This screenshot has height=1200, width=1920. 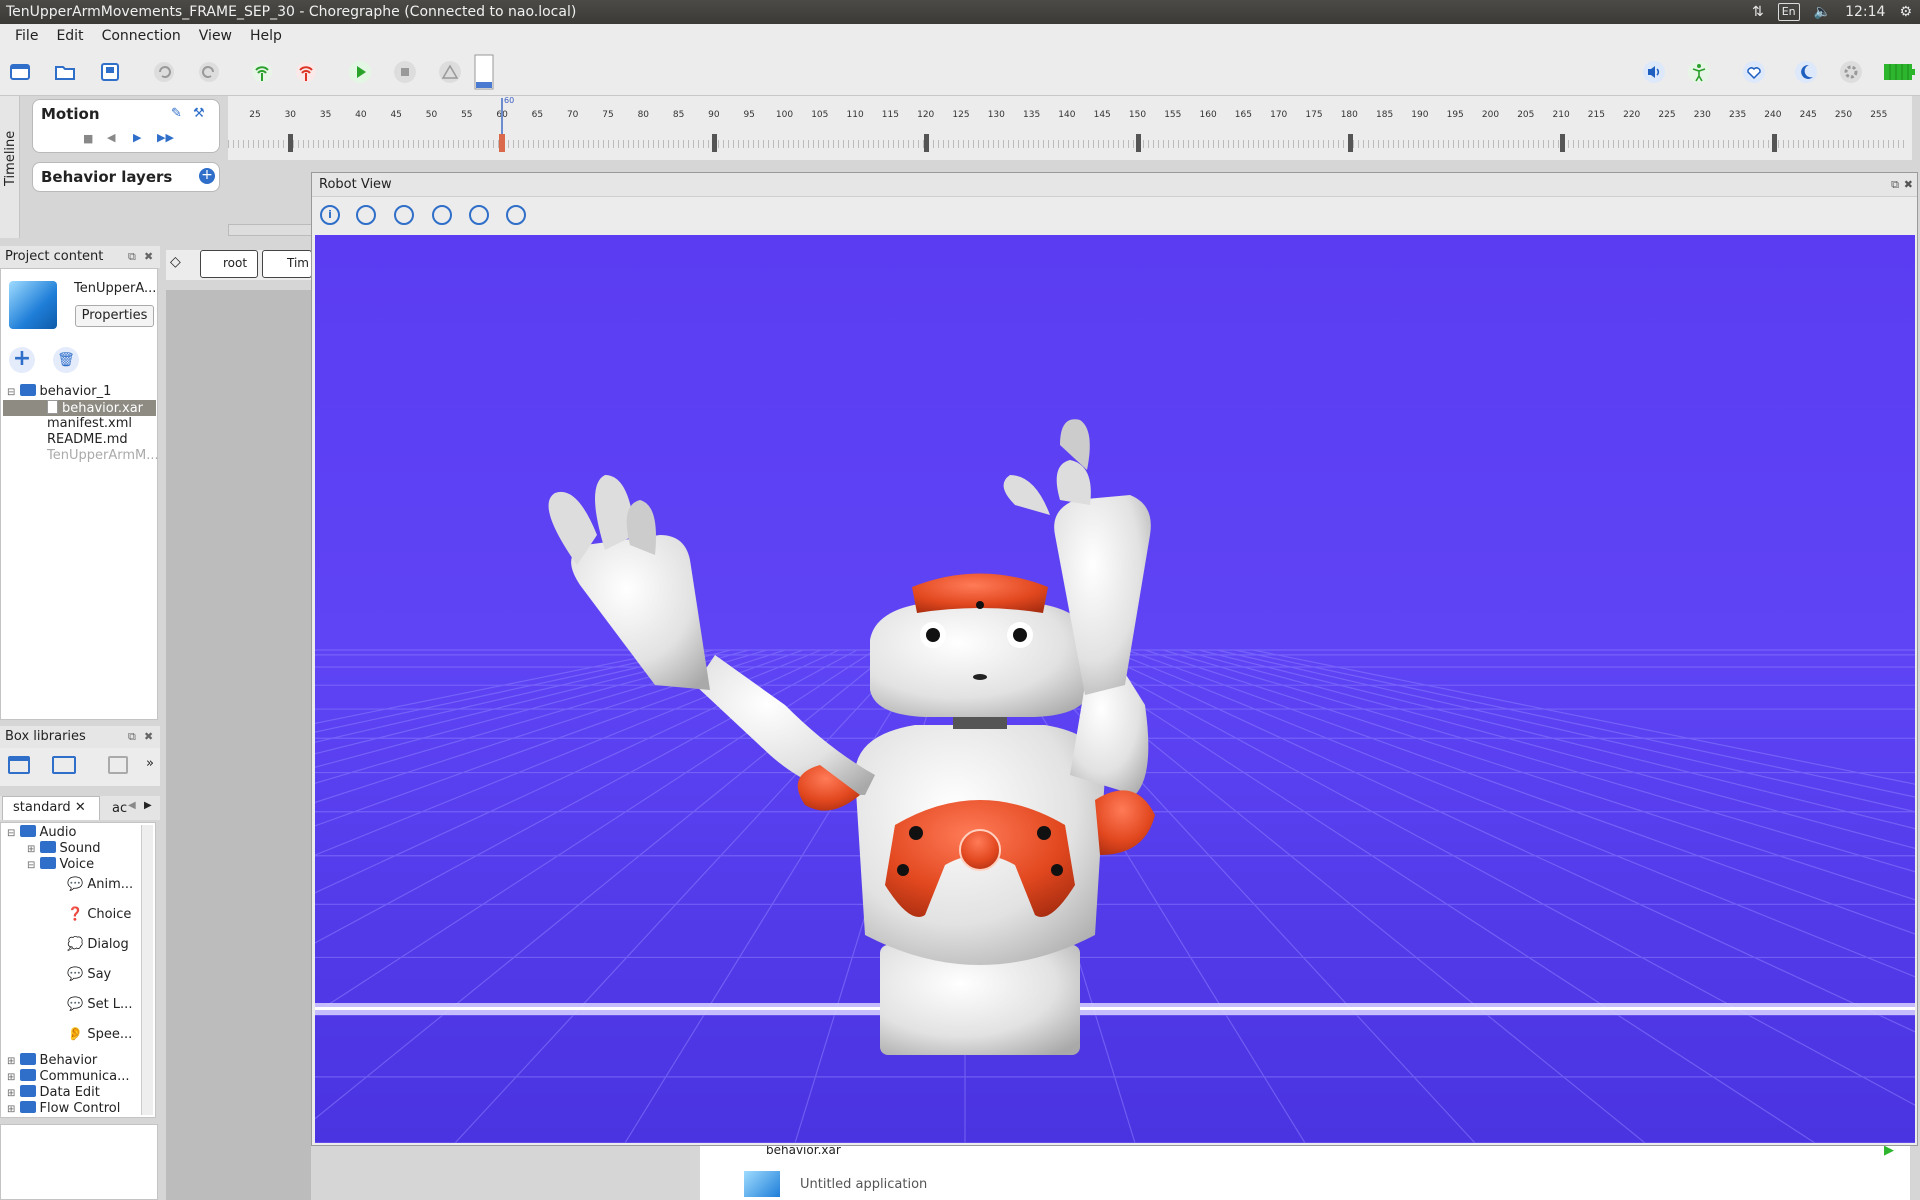 What do you see at coordinates (199, 113) in the screenshot?
I see `motion-settings-icon: ⚒` at bounding box center [199, 113].